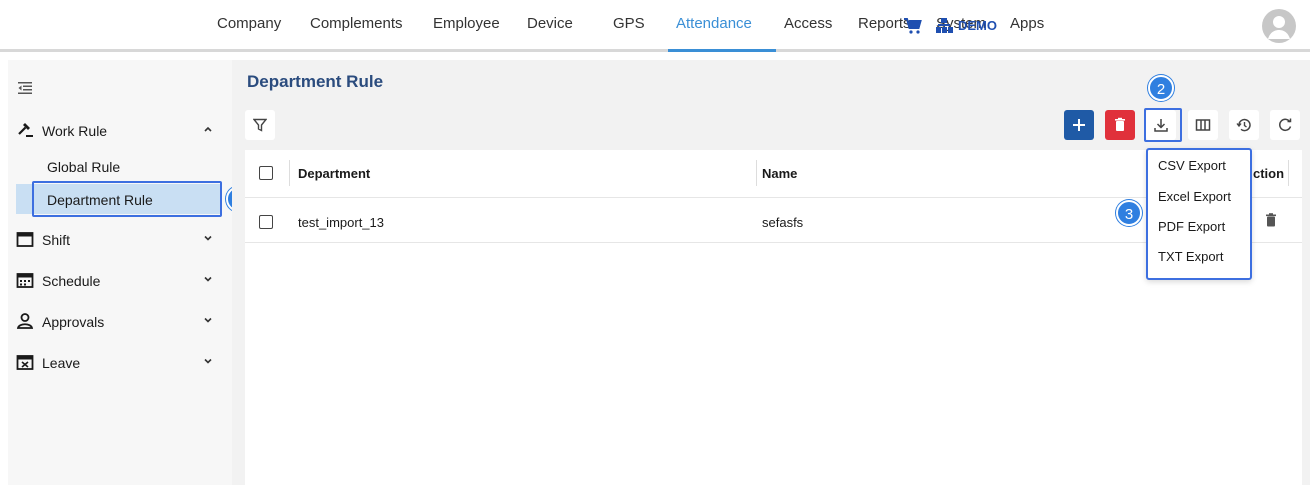 The image size is (1310, 485). I want to click on header-divider, so click(773, 197).